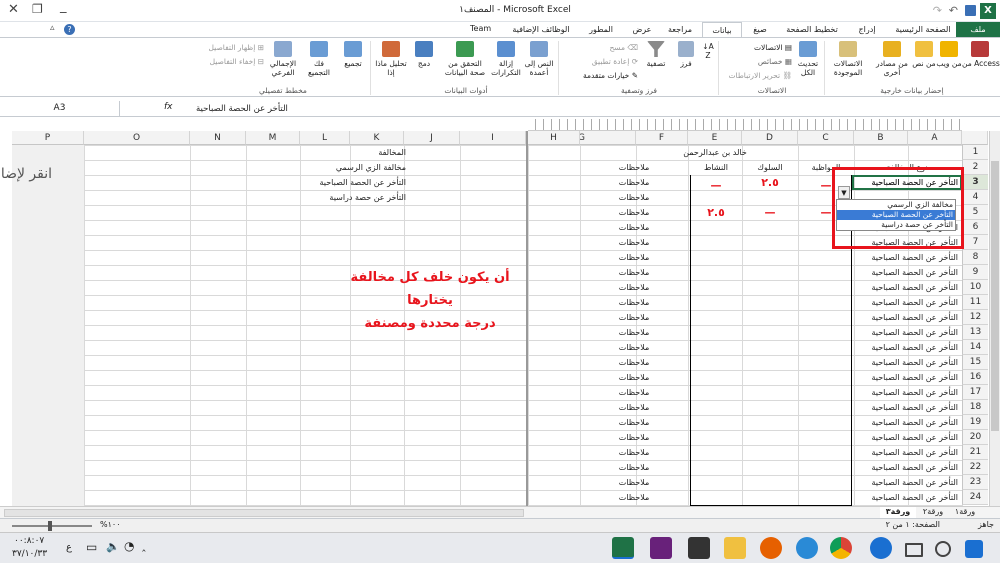 This screenshot has width=1000, height=563. What do you see at coordinates (975, 362) in the screenshot?
I see `row-header-15: 15` at bounding box center [975, 362].